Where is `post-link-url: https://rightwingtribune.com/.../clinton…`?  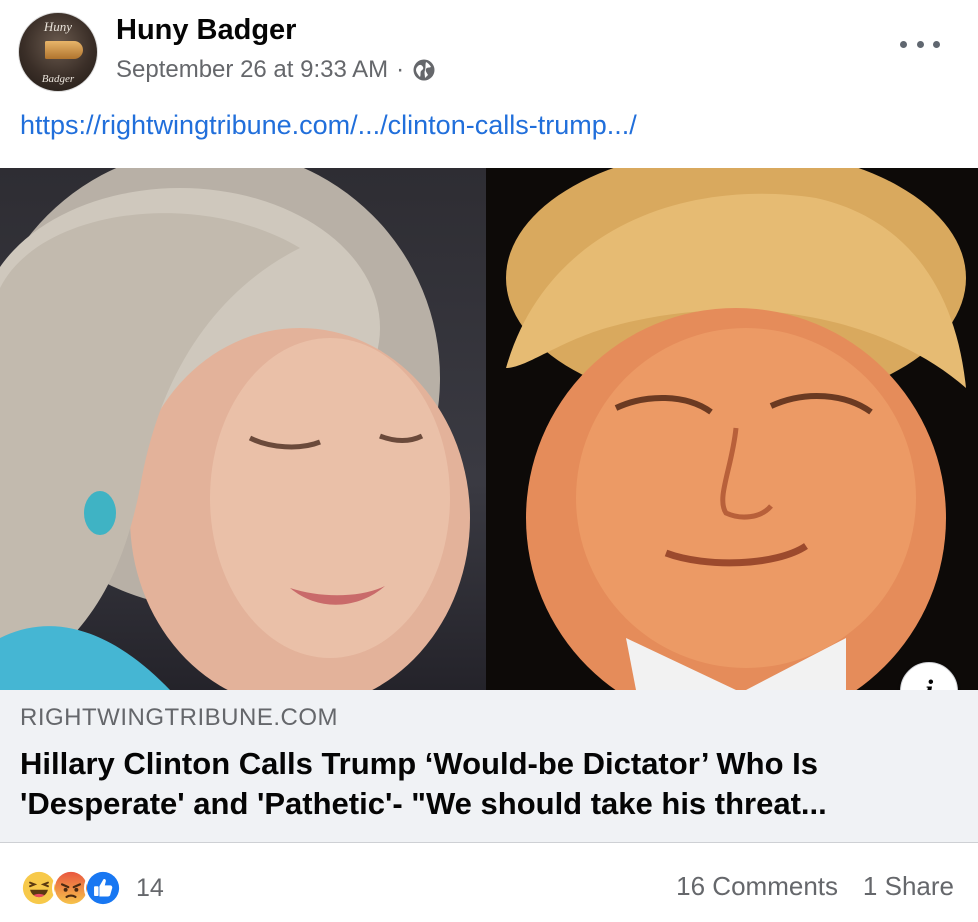
post-link-url: https://rightwingtribune.com/.../clinton… is located at coordinates (328, 125).